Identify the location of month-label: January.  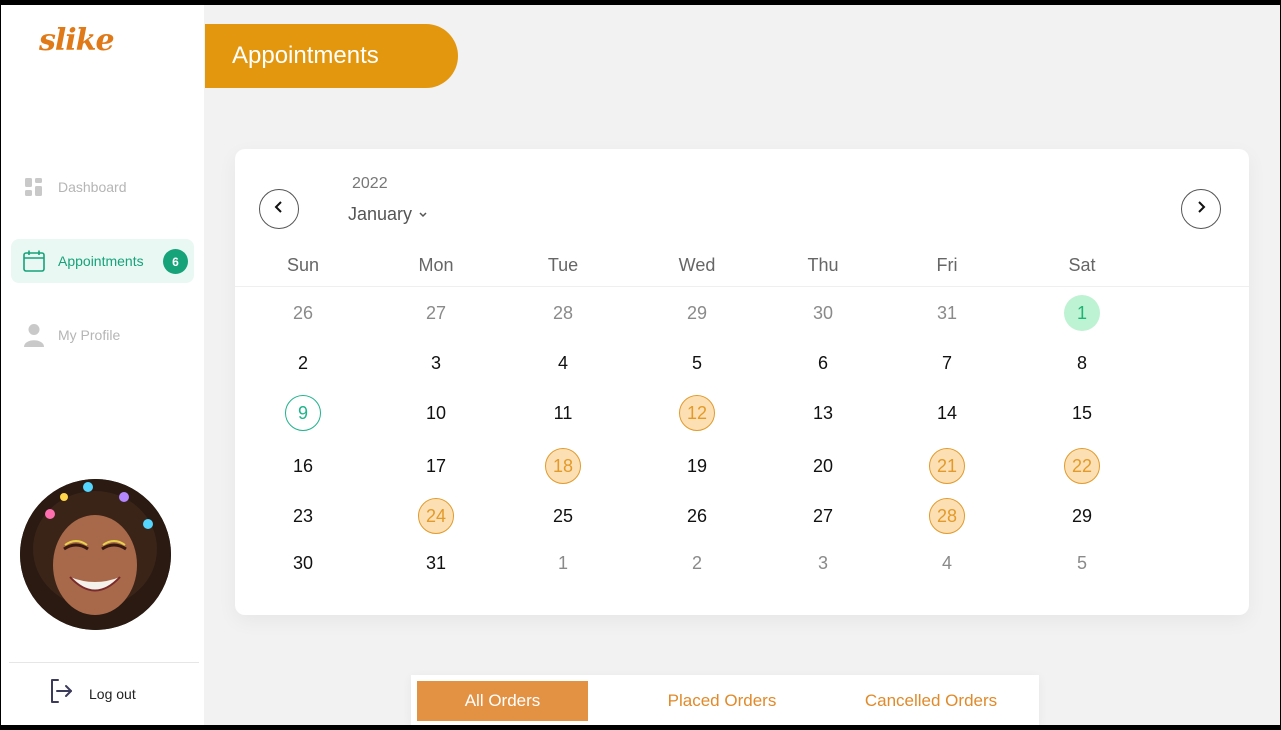
(380, 214).